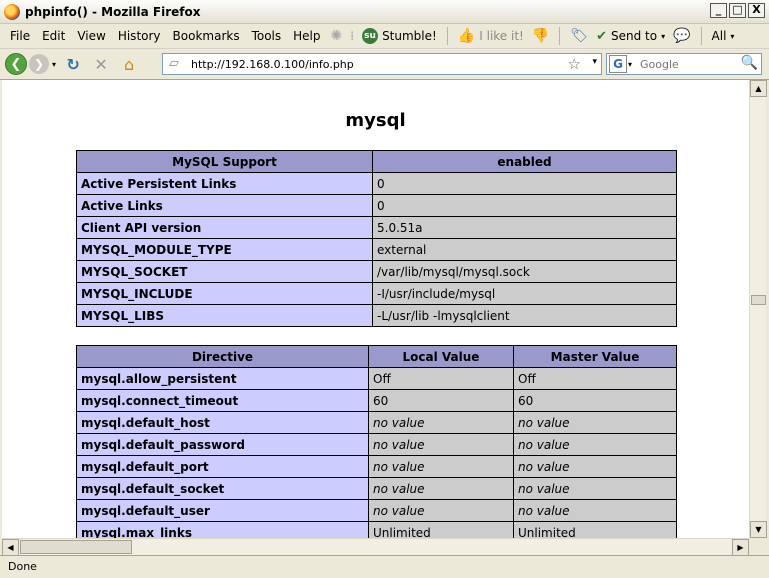 The image size is (769, 578). I want to click on table-cell-key: mysql.default_host, so click(222, 422).